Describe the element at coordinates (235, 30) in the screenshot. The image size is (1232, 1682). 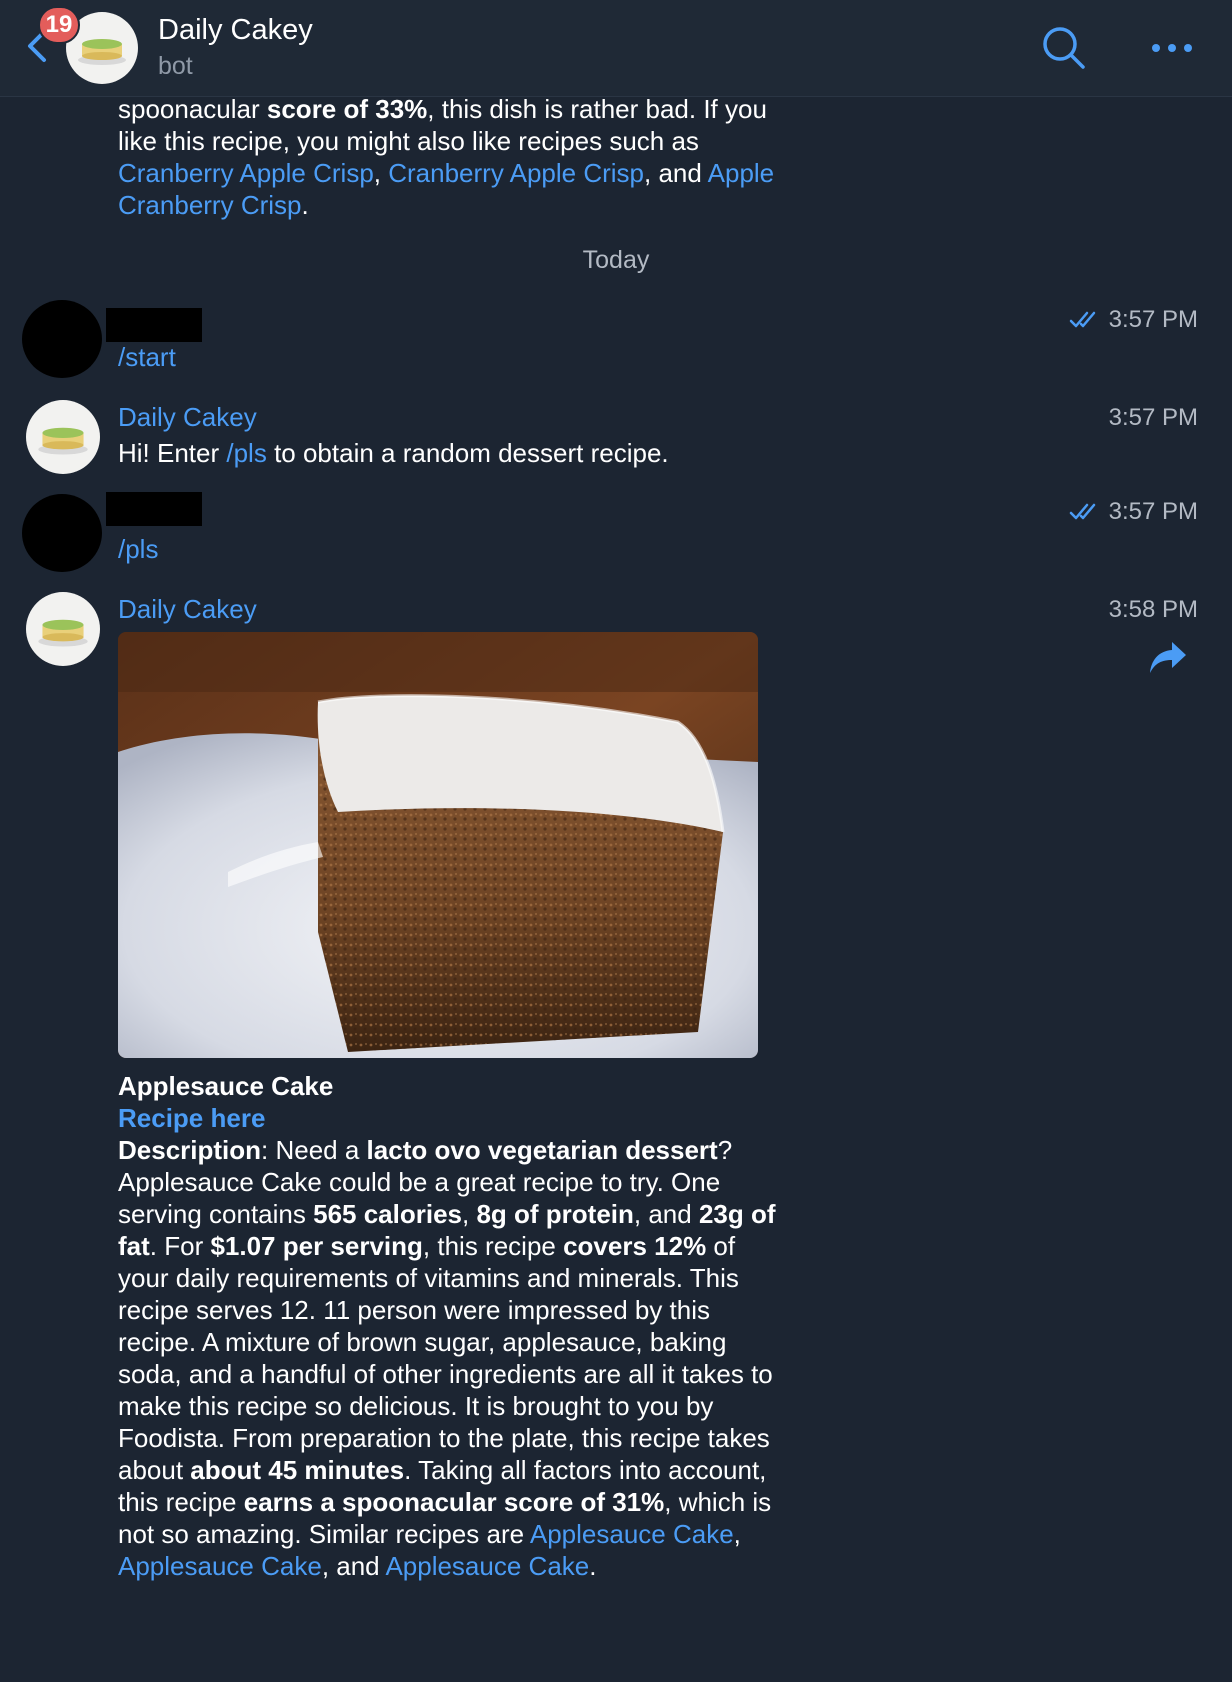
I see `chat-title: Daily Cakey` at that location.